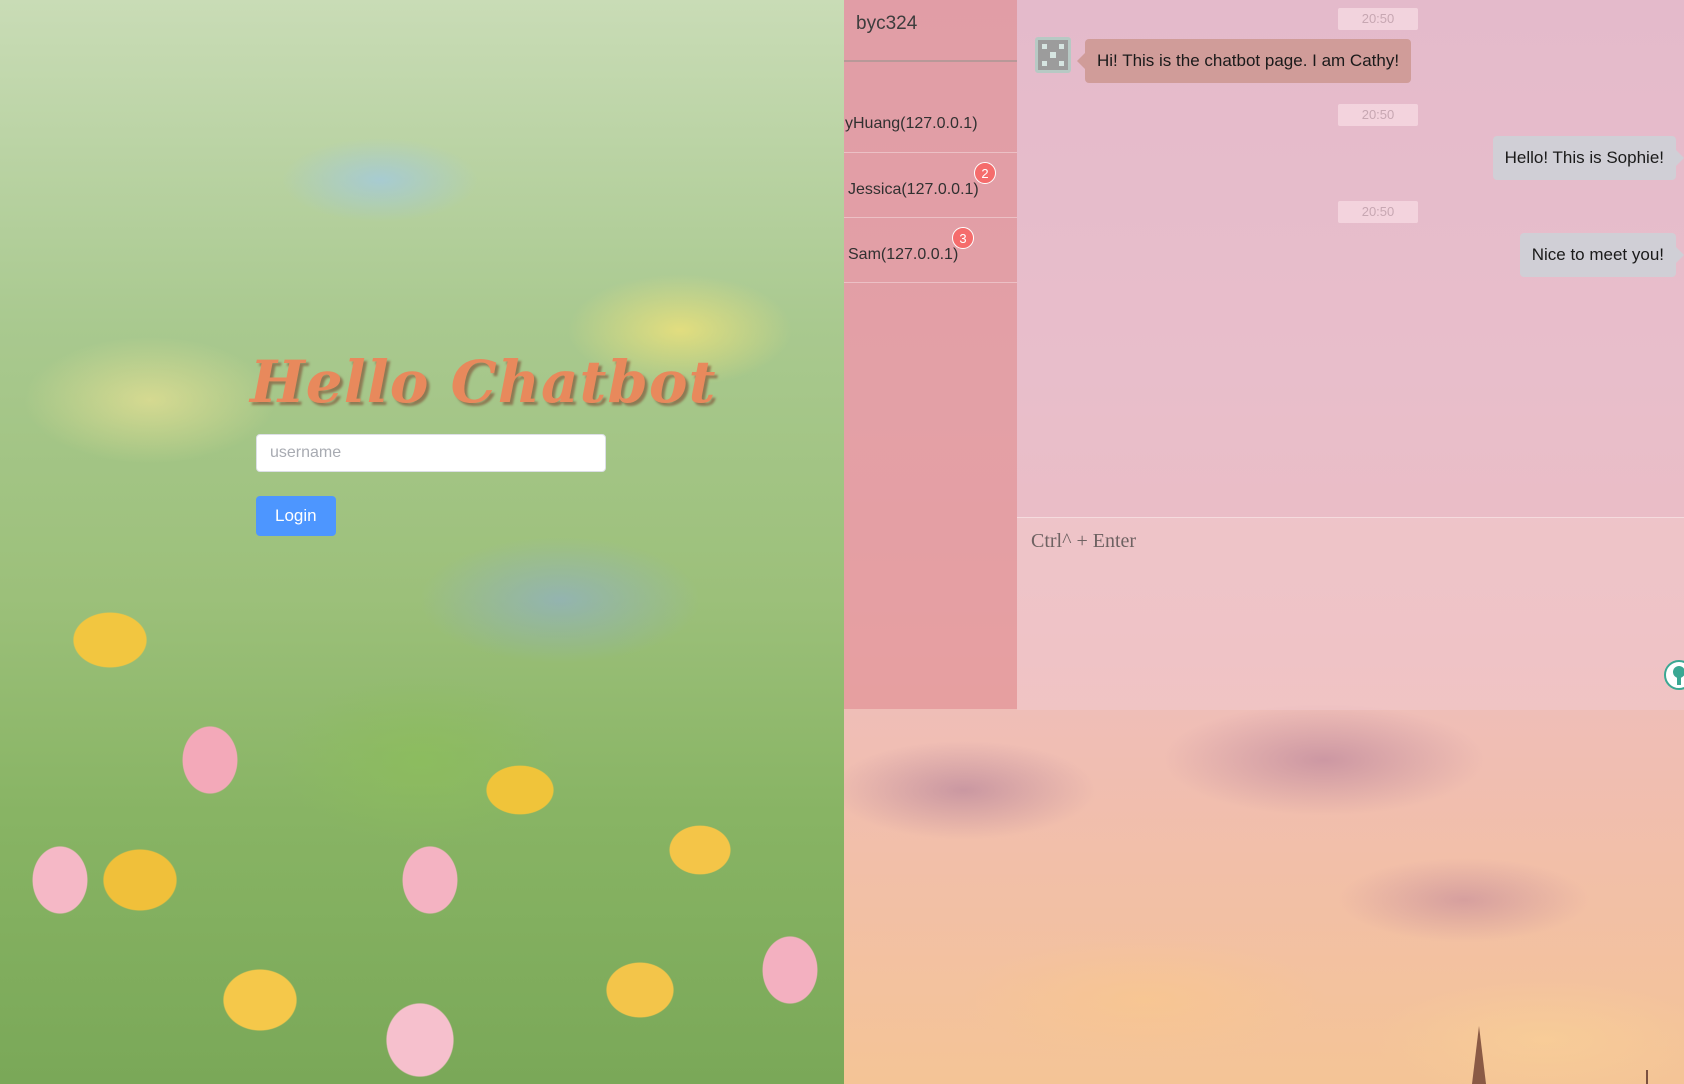 The height and width of the screenshot is (1084, 1684). Describe the element at coordinates (913, 189) in the screenshot. I see `contact-label: Jessica(127.0.0.1)` at that location.